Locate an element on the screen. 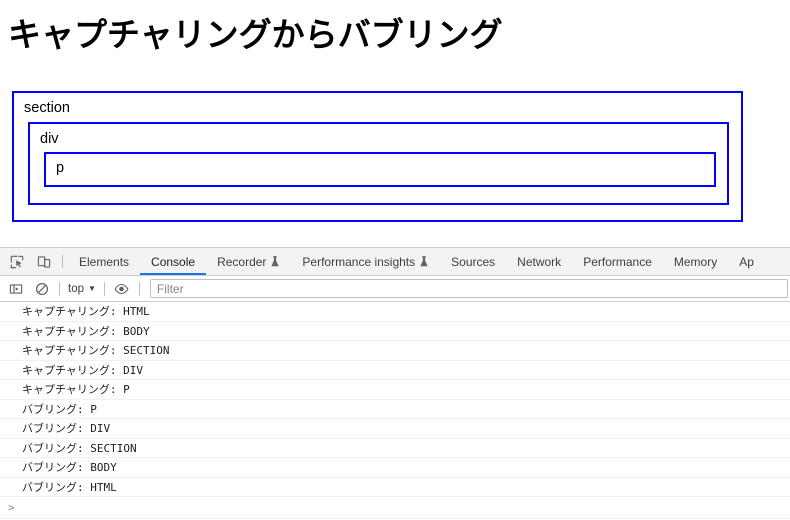  device-toolbar-icon is located at coordinates (43, 261).